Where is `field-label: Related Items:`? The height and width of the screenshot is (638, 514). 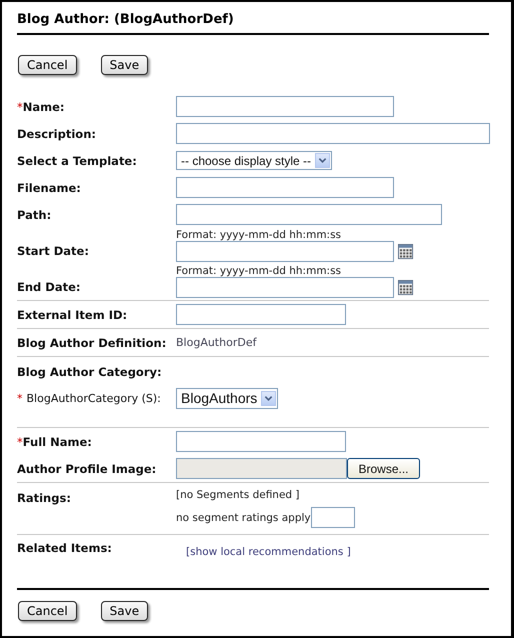
field-label: Related Items: is located at coordinates (64, 548).